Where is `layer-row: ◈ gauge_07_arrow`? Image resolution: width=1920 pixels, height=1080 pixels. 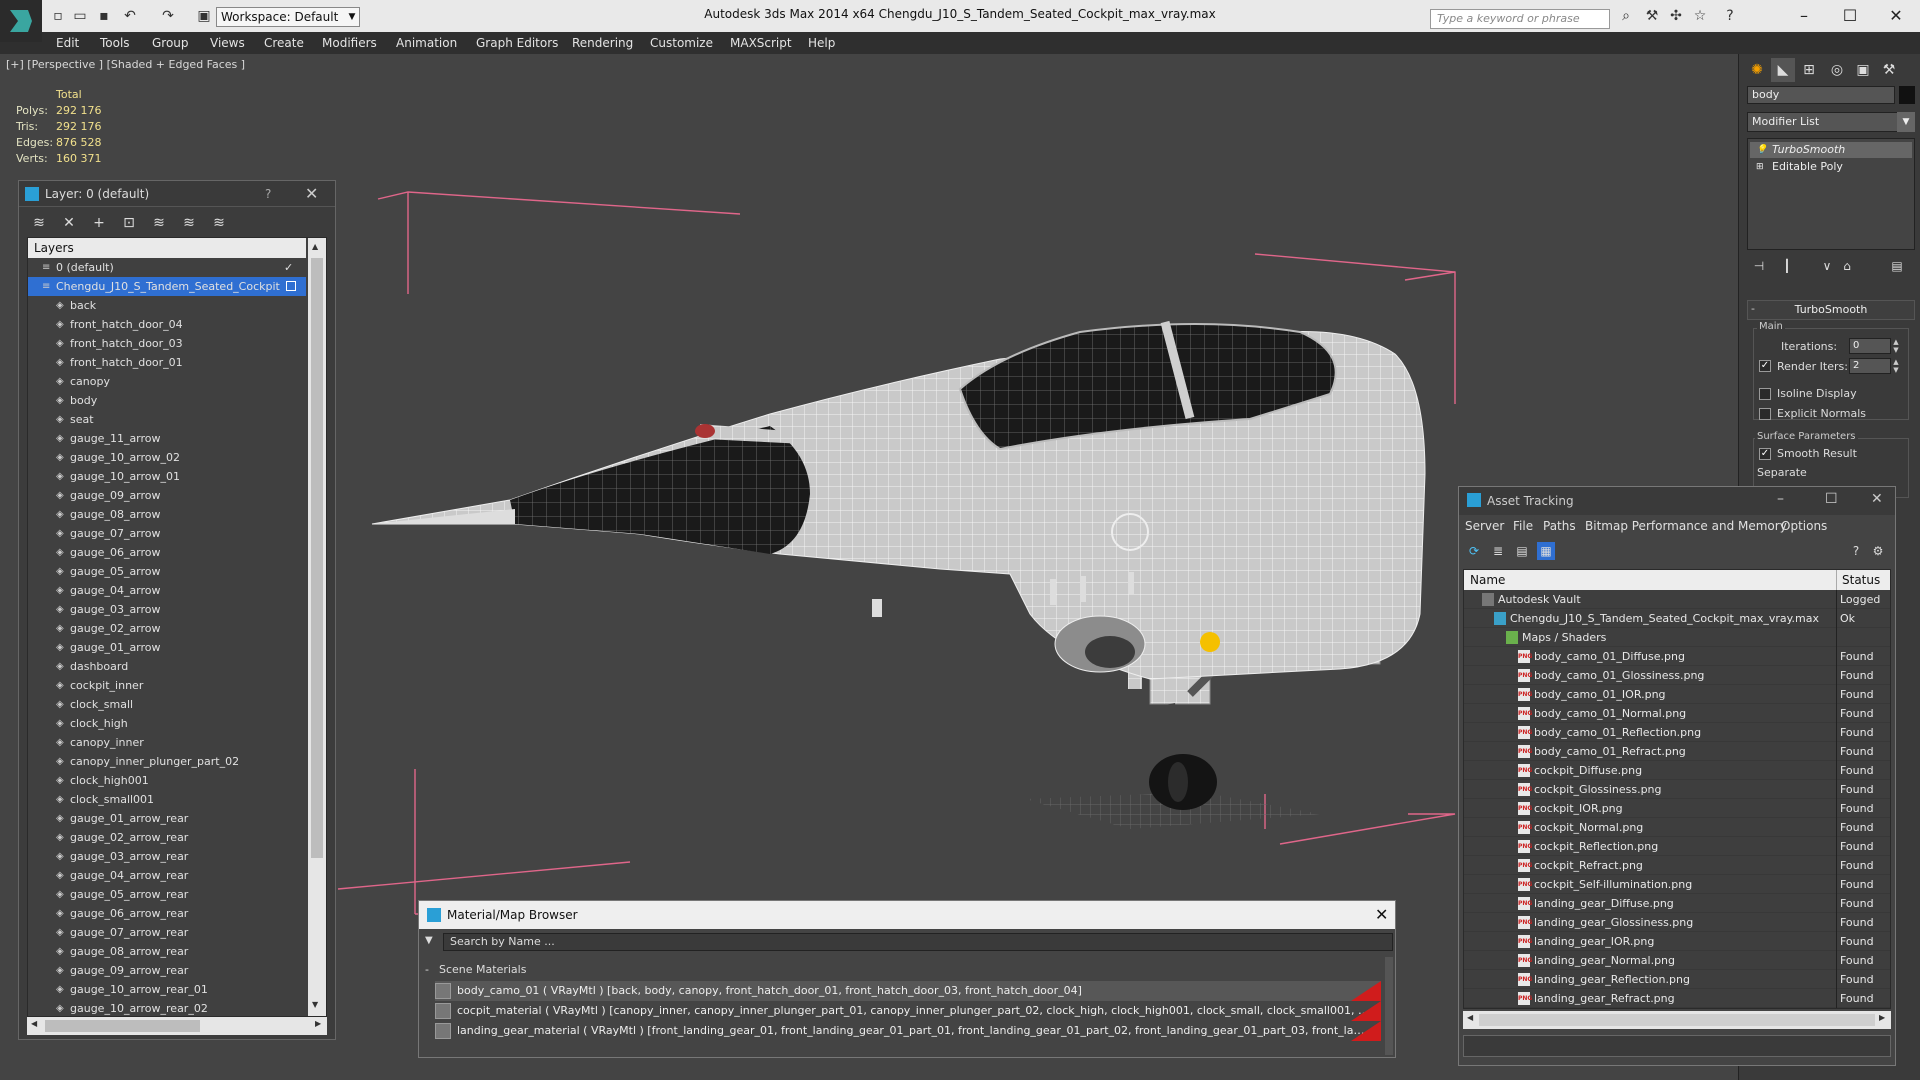 layer-row: ◈ gauge_07_arrow is located at coordinates (167, 533).